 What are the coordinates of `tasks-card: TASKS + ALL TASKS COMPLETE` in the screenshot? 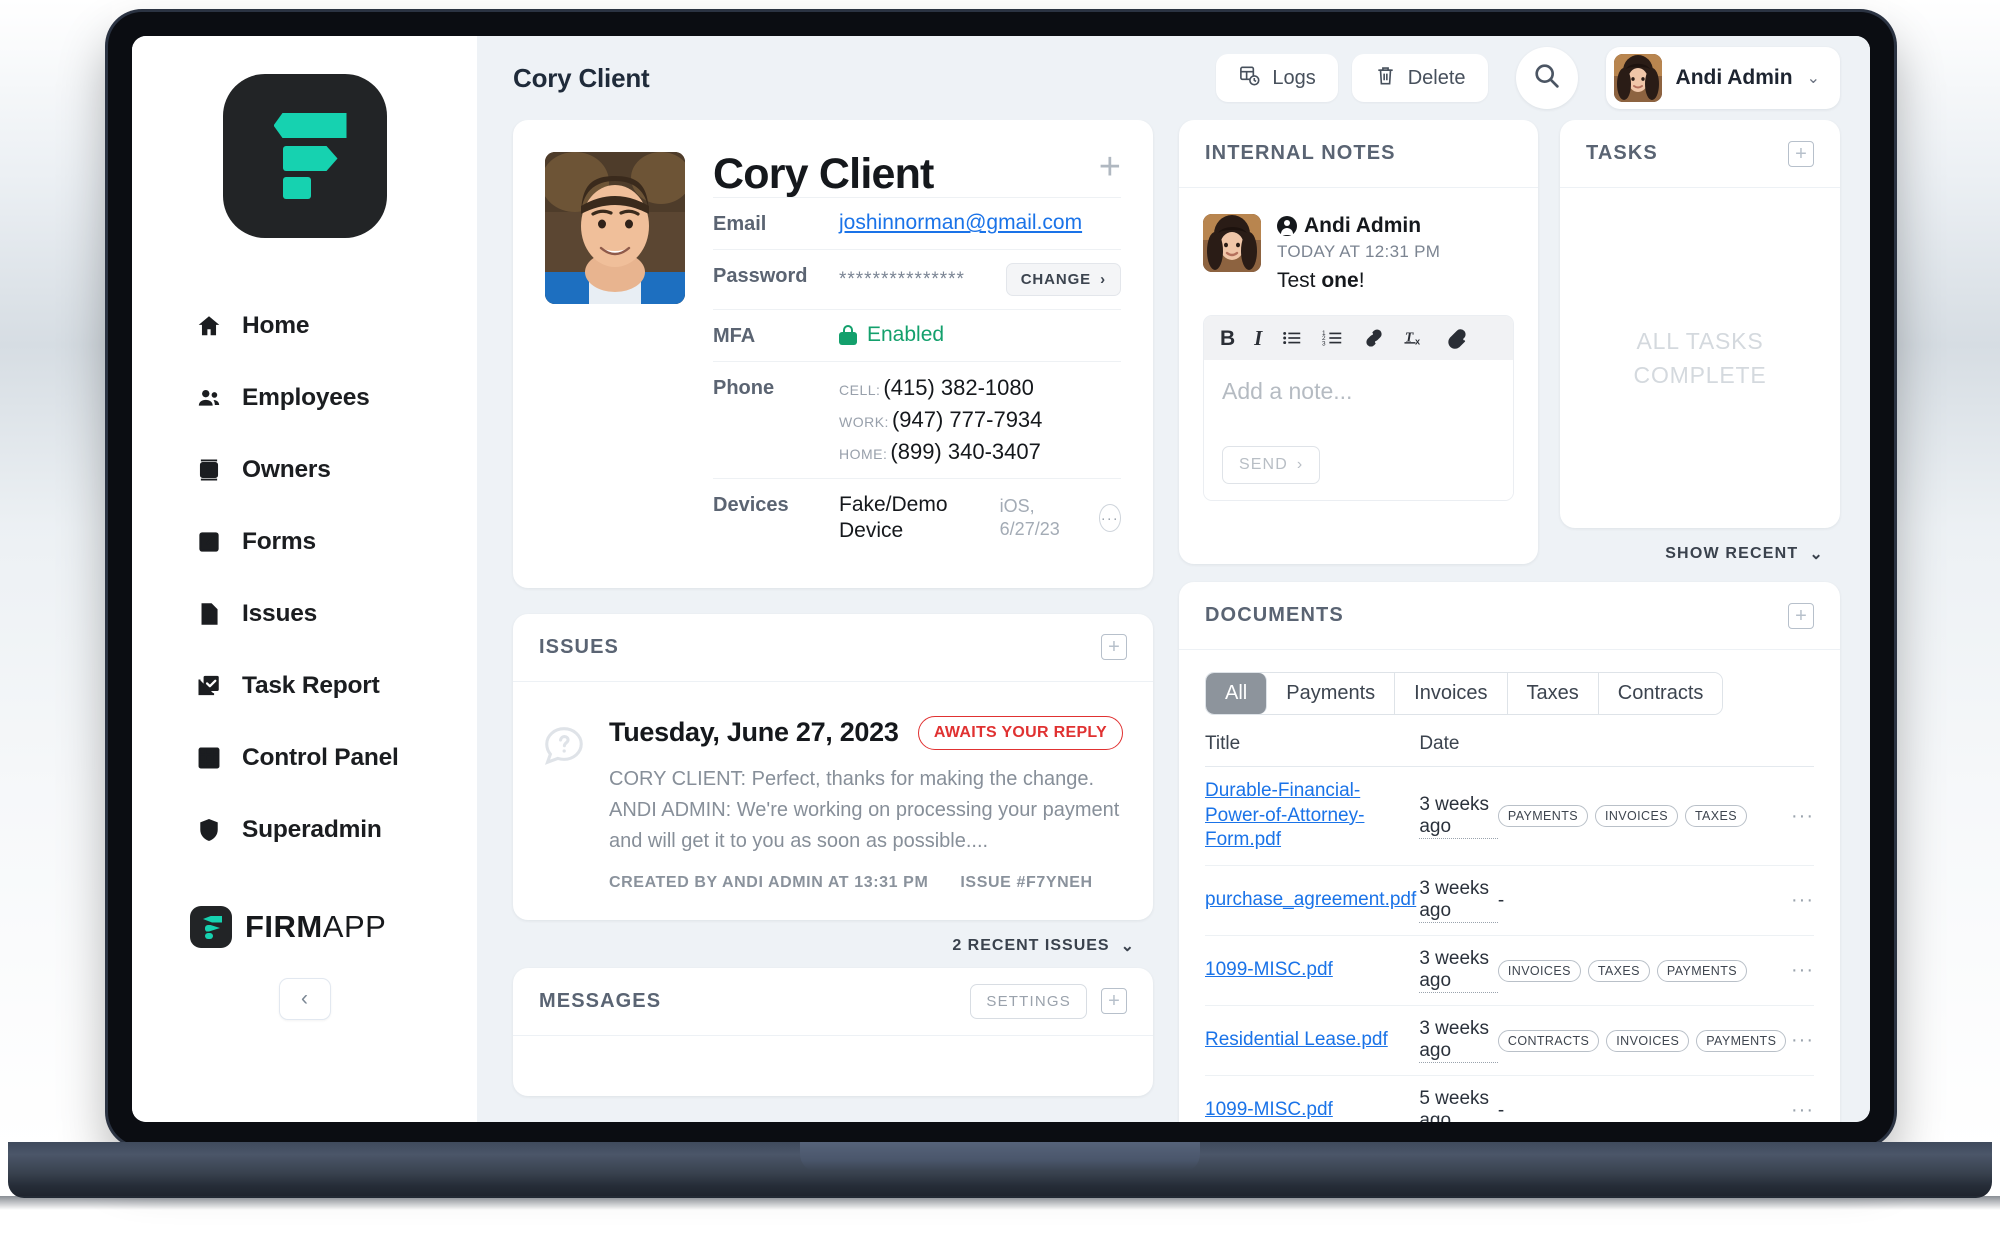 It's located at (1700, 324).